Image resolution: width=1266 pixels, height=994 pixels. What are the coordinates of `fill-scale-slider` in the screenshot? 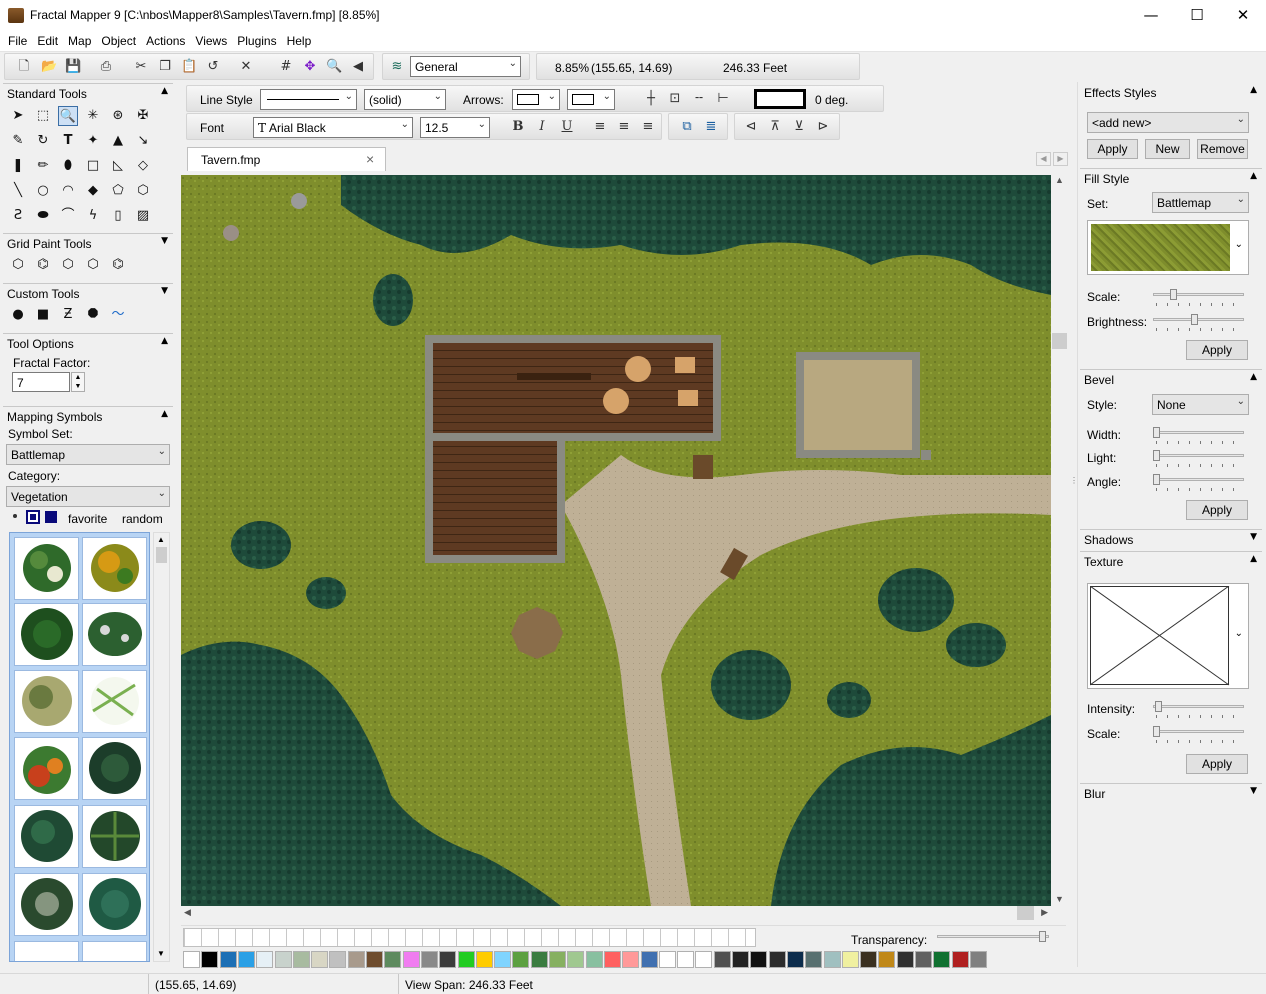 It's located at (1198, 297).